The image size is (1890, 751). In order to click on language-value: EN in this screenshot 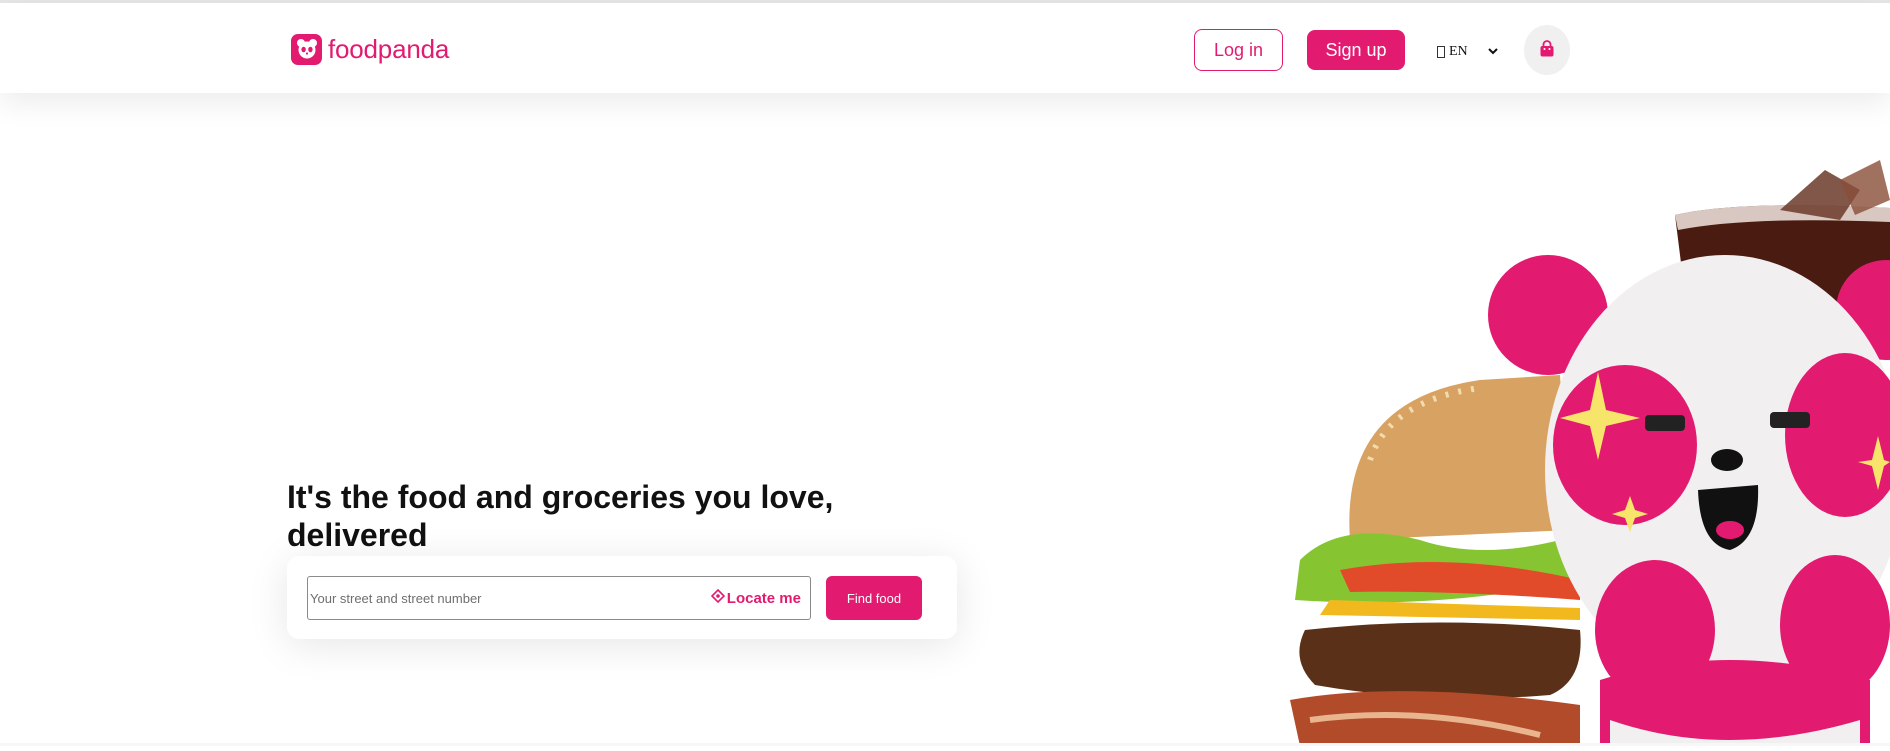, I will do `click(1458, 51)`.